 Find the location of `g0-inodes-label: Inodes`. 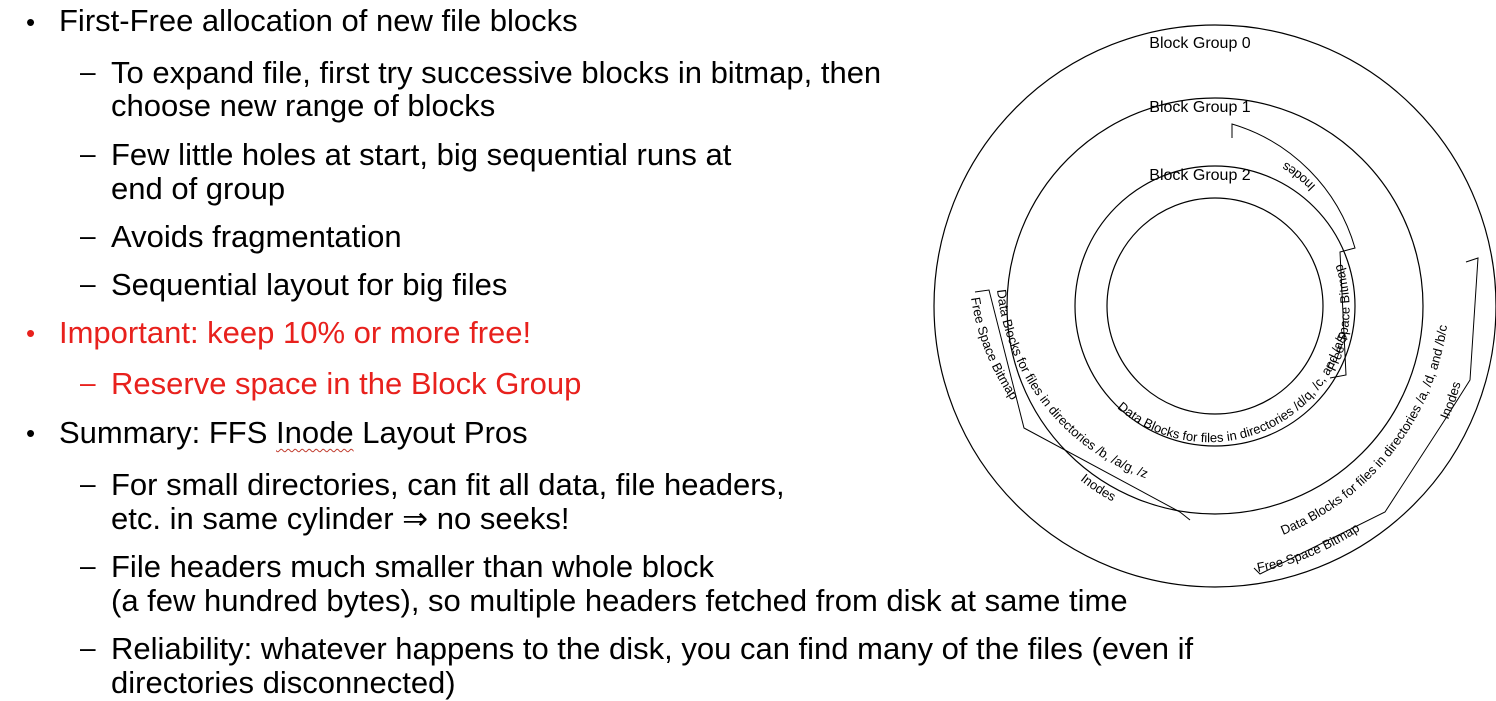

g0-inodes-label: Inodes is located at coordinates (1450, 400).